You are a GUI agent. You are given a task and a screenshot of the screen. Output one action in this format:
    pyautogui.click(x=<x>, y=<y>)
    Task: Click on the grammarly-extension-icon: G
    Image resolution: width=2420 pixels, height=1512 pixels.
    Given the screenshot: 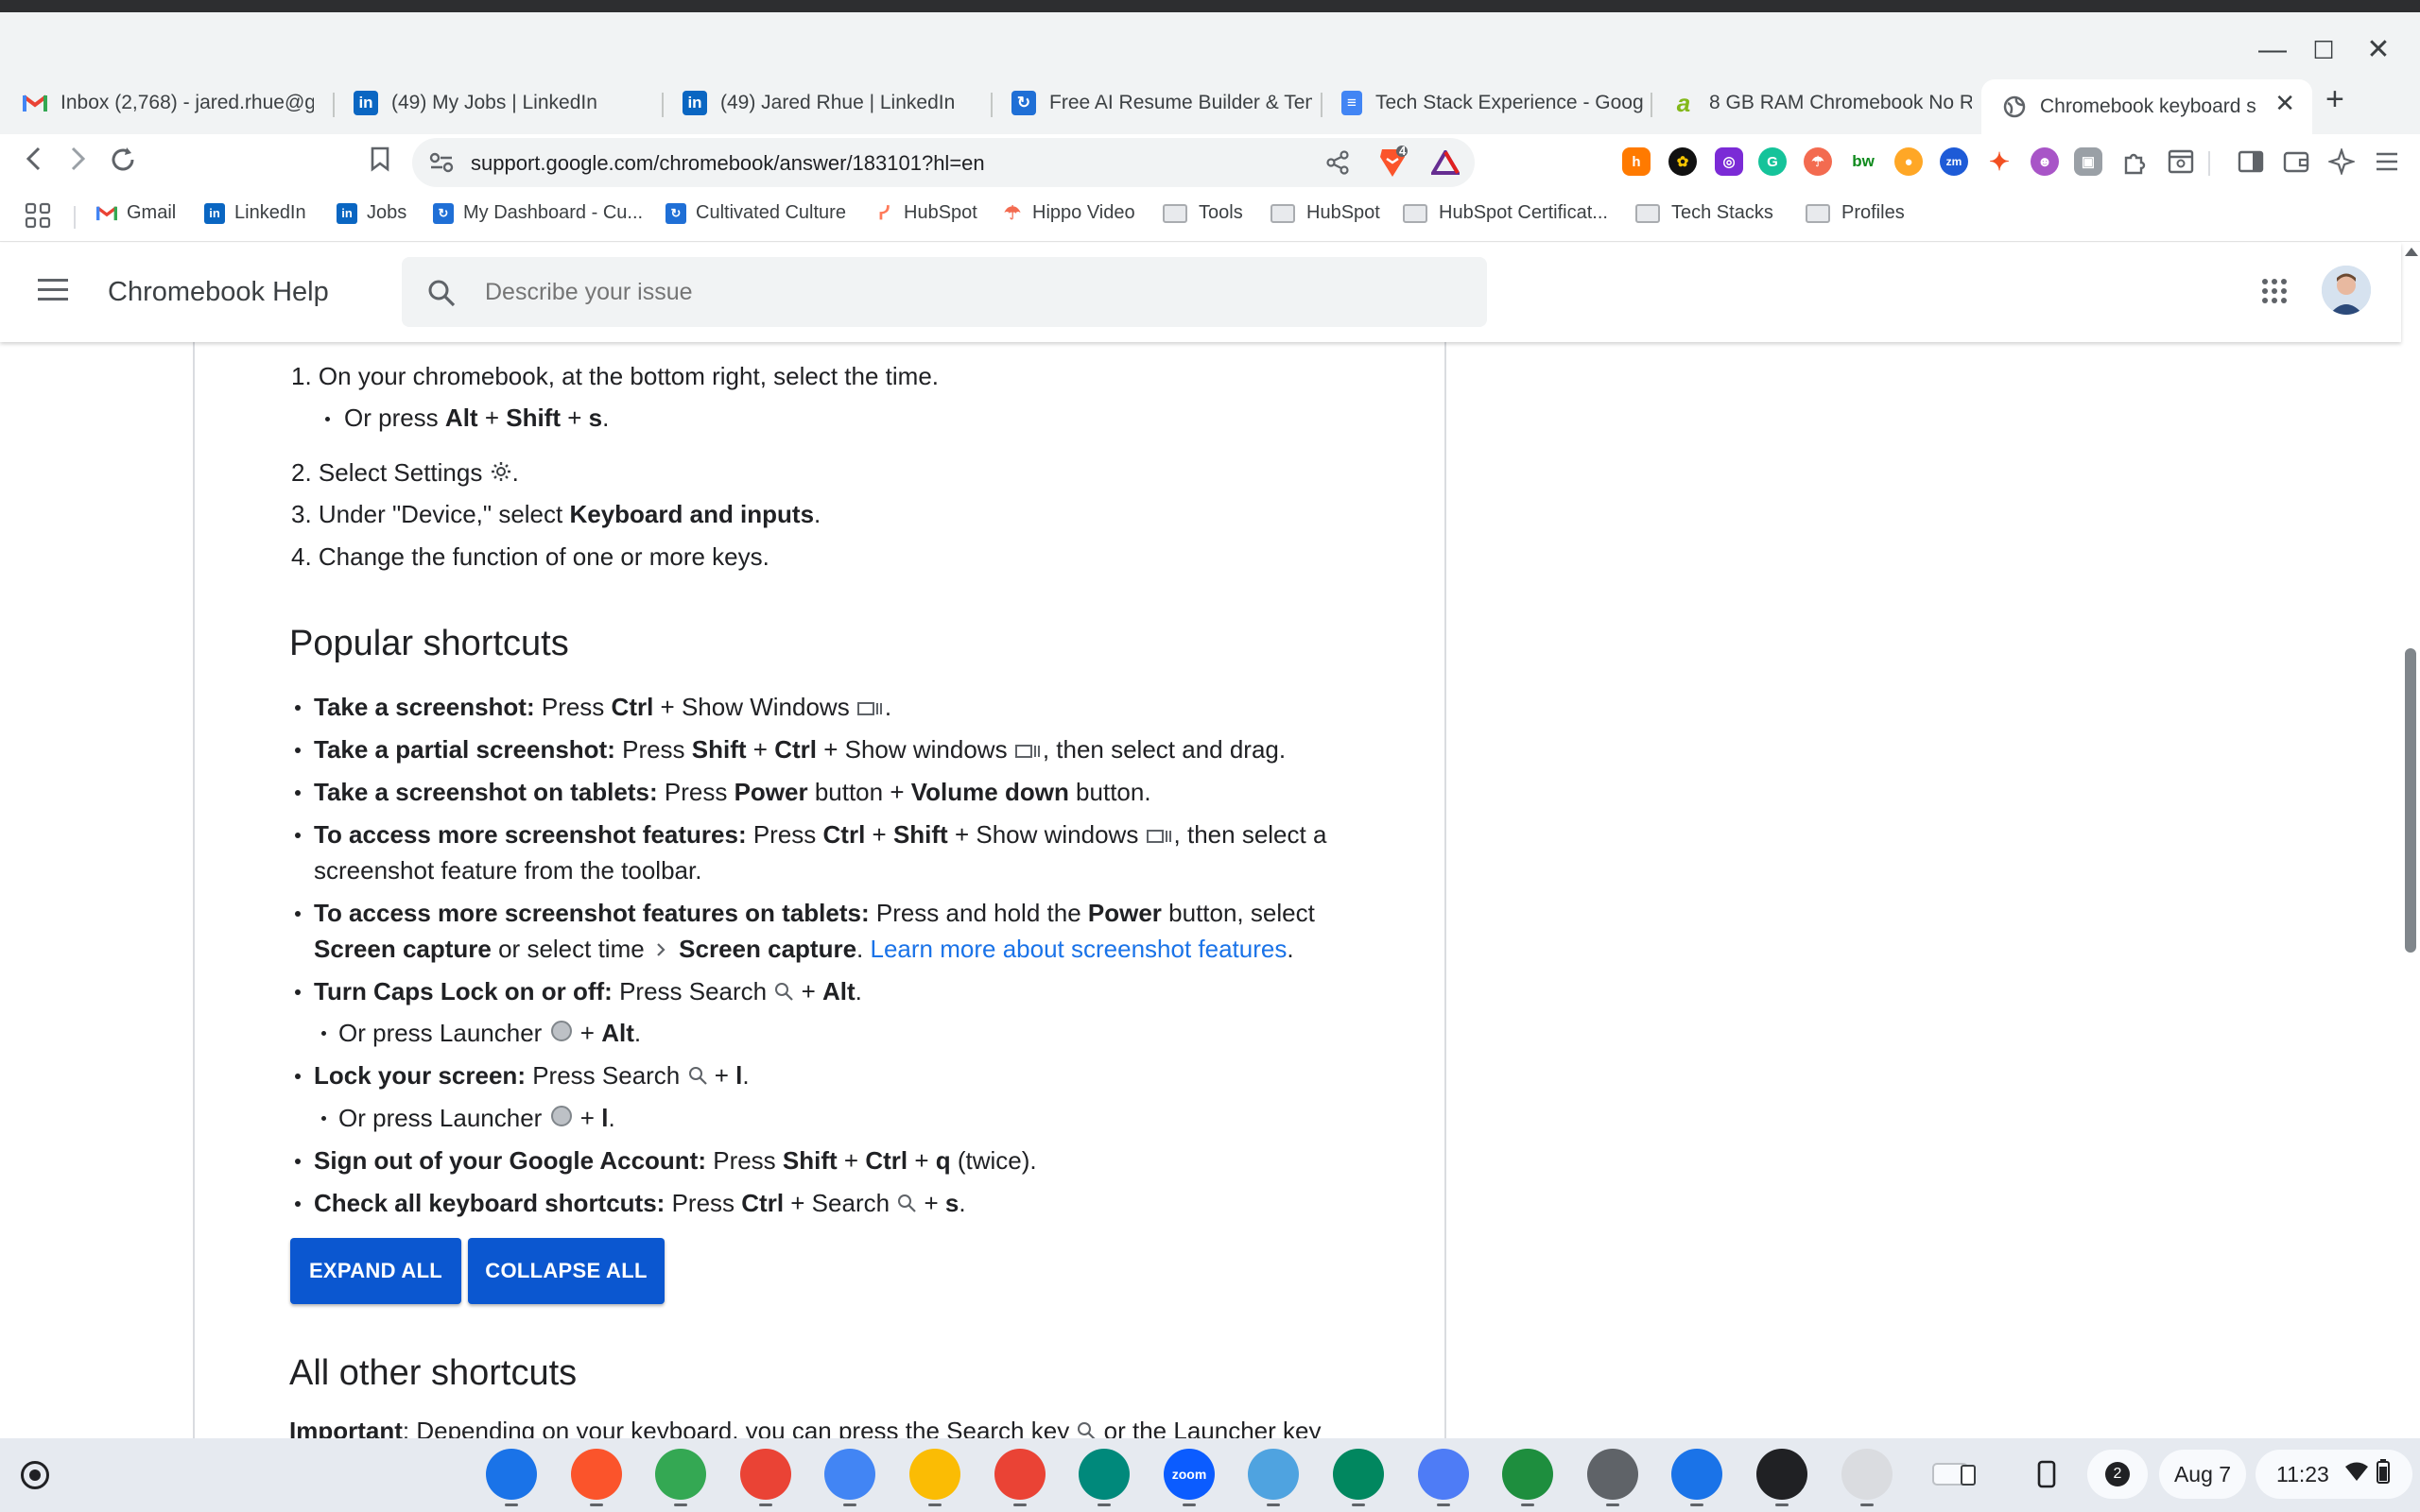 What is the action you would take?
    pyautogui.click(x=1772, y=161)
    